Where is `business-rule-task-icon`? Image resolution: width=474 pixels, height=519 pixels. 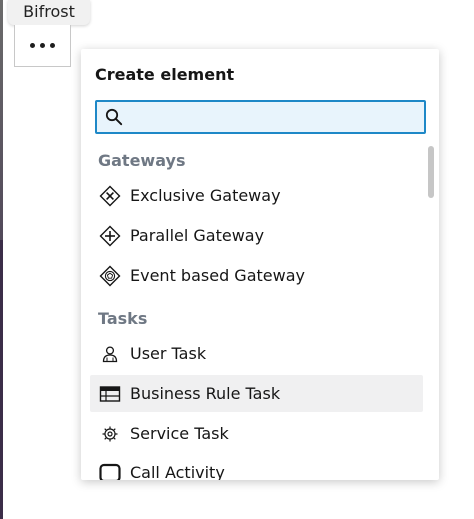 business-rule-task-icon is located at coordinates (110, 394).